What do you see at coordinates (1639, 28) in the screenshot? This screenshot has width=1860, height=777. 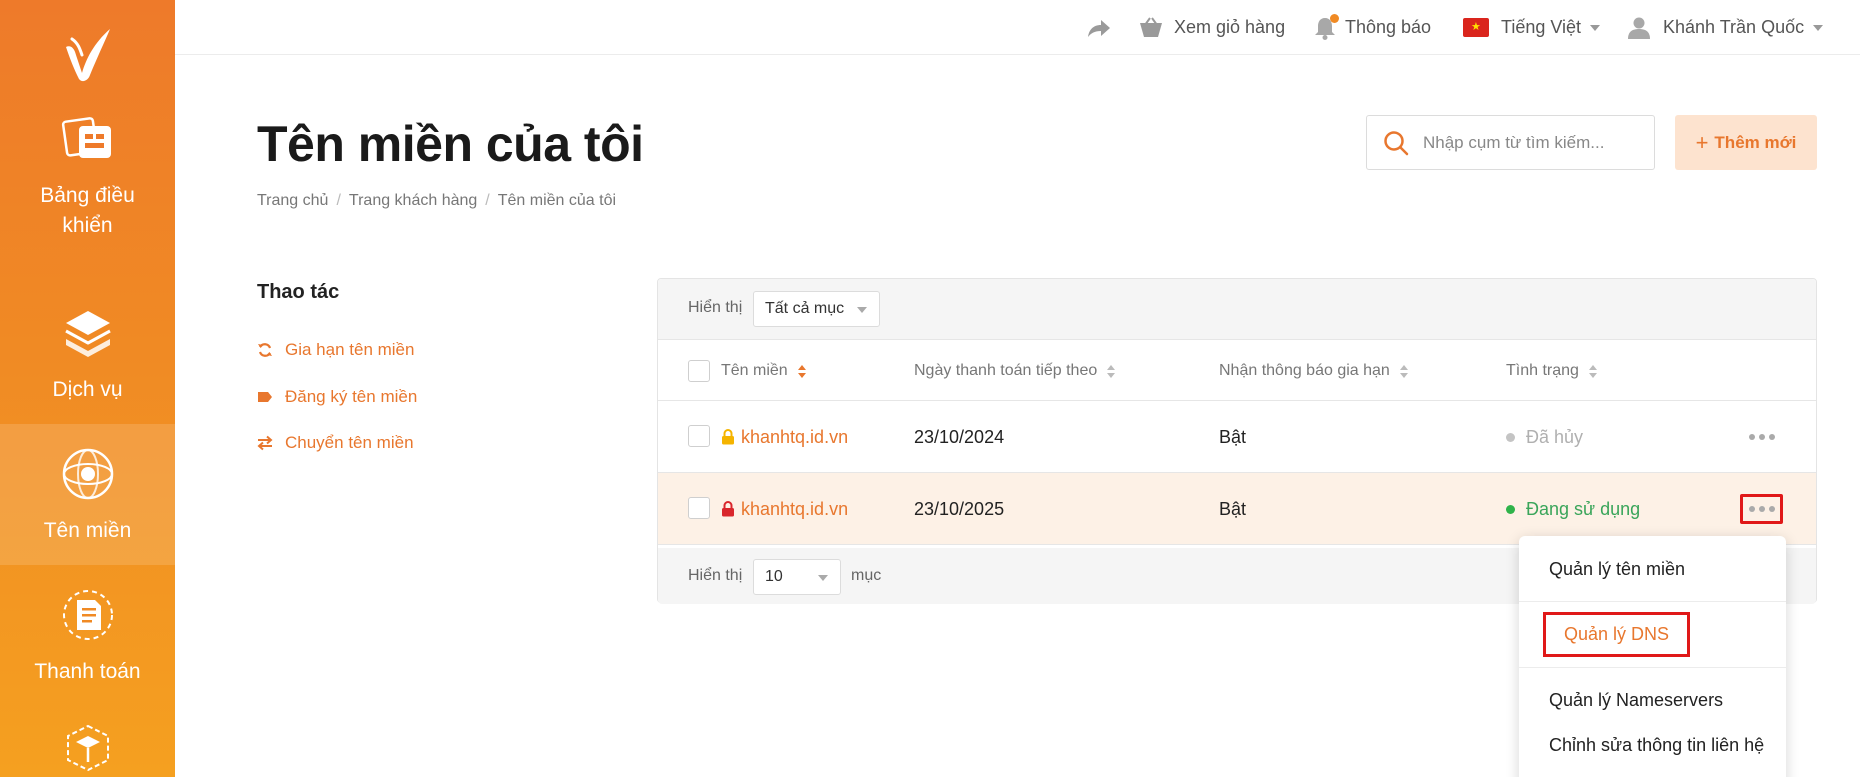 I see `user-icon` at bounding box center [1639, 28].